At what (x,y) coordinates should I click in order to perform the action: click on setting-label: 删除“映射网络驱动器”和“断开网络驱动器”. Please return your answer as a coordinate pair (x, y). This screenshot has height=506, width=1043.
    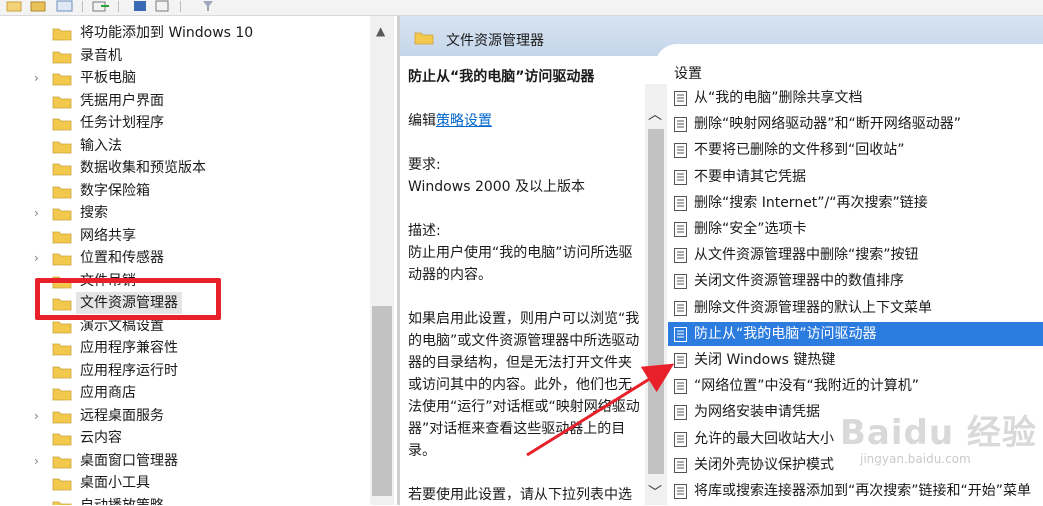
    Looking at the image, I should click on (828, 124).